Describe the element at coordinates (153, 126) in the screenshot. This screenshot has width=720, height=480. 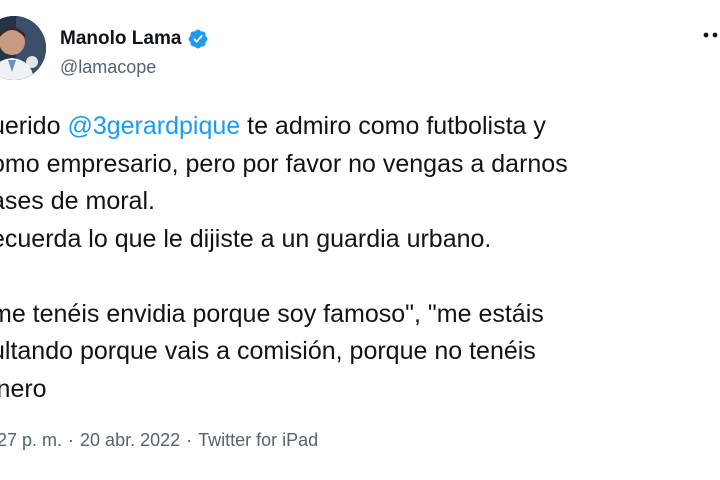
I see `mention-link: @3gerardpique` at that location.